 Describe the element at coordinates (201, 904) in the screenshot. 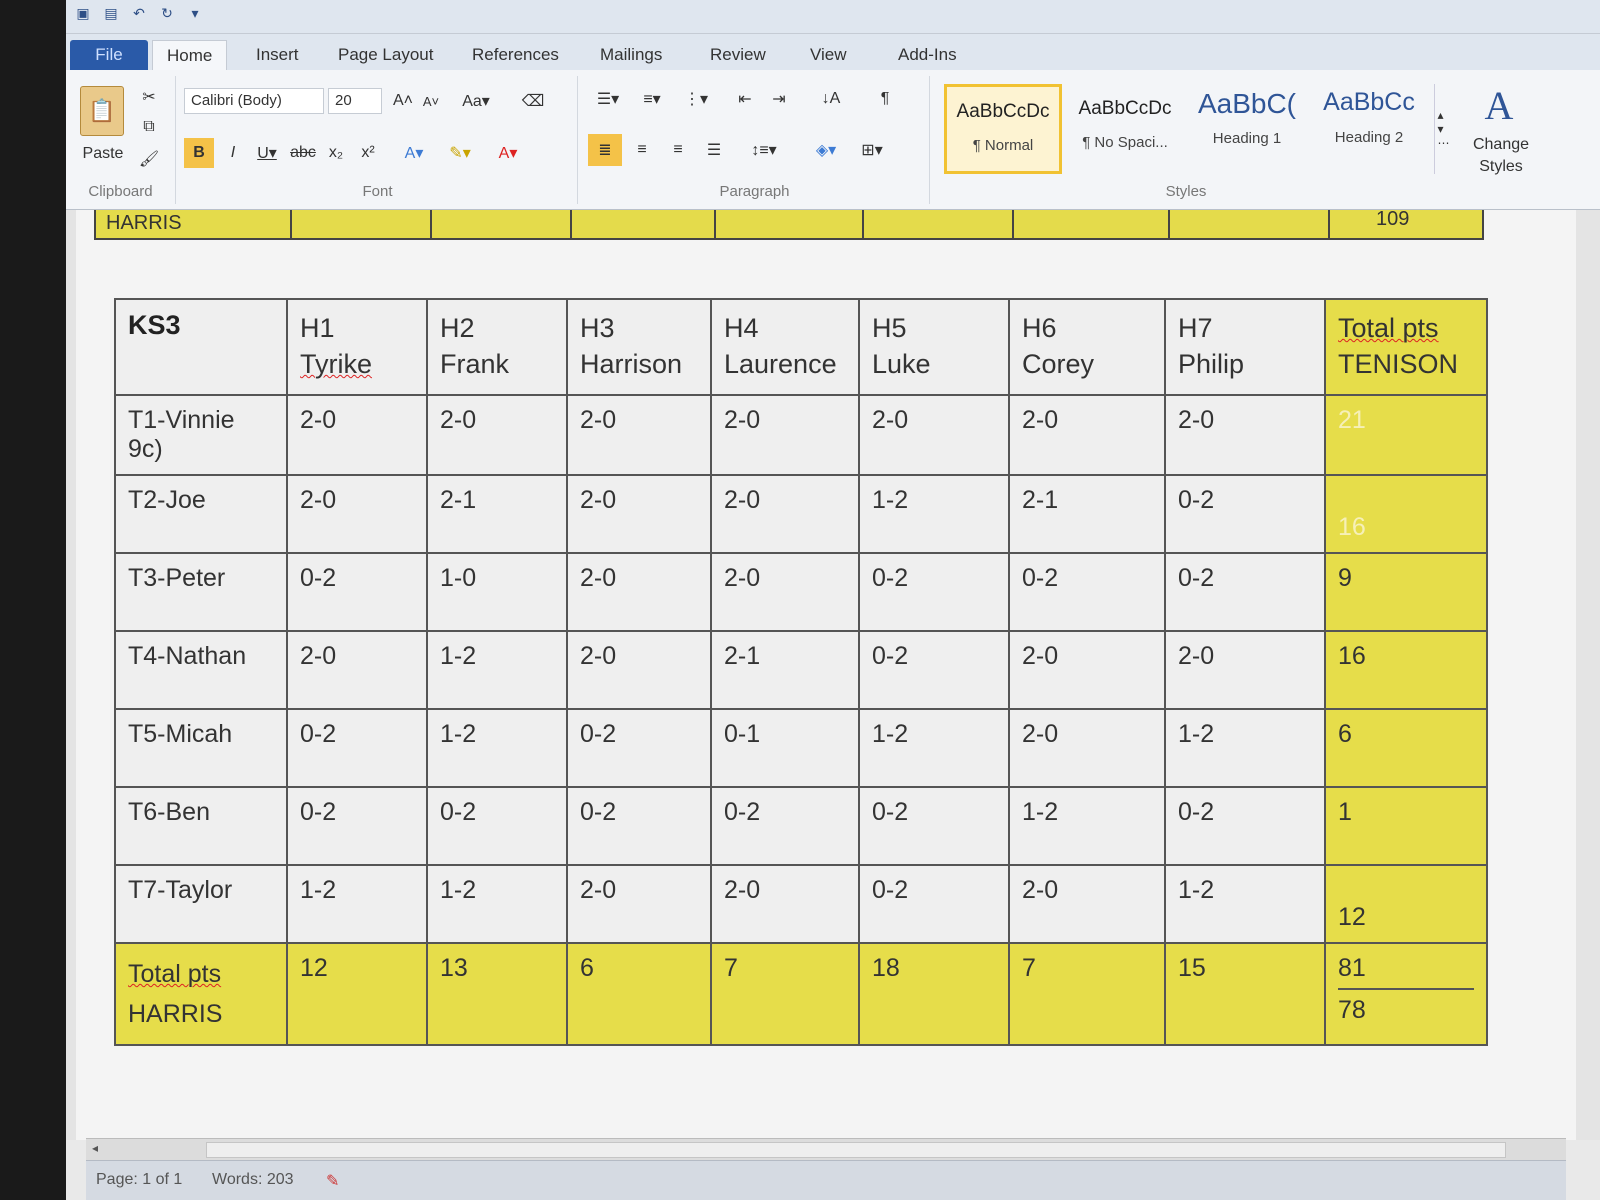

I see `row-label: T7-Taylor` at that location.